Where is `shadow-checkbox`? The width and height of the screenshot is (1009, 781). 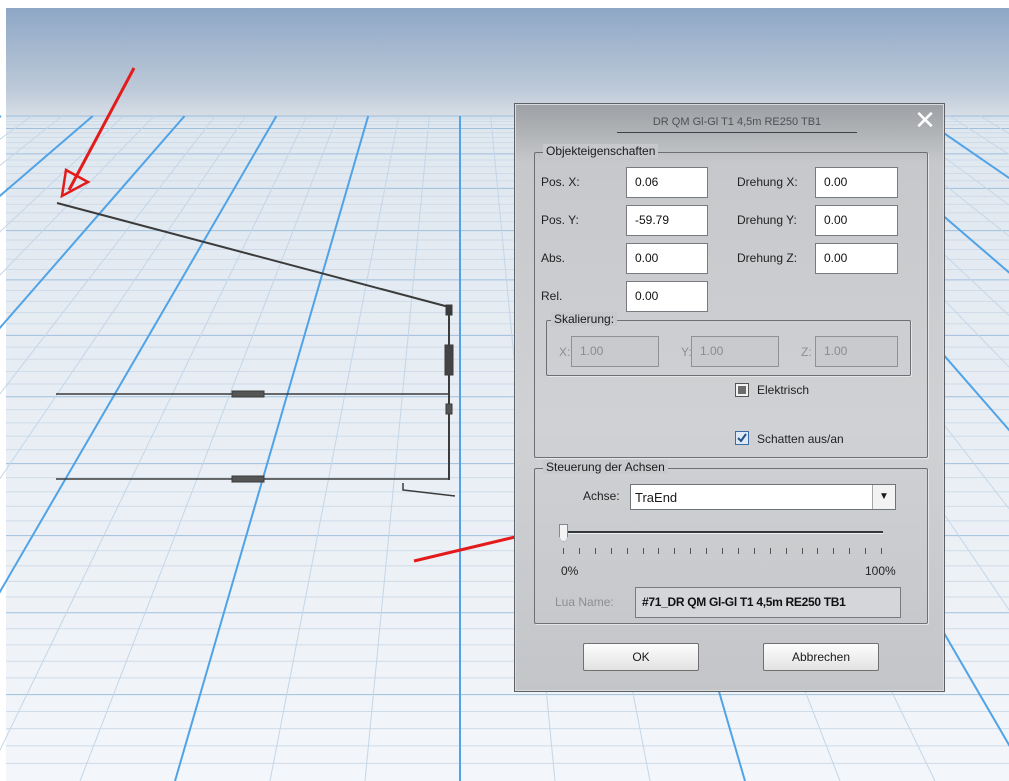 shadow-checkbox is located at coordinates (742, 438).